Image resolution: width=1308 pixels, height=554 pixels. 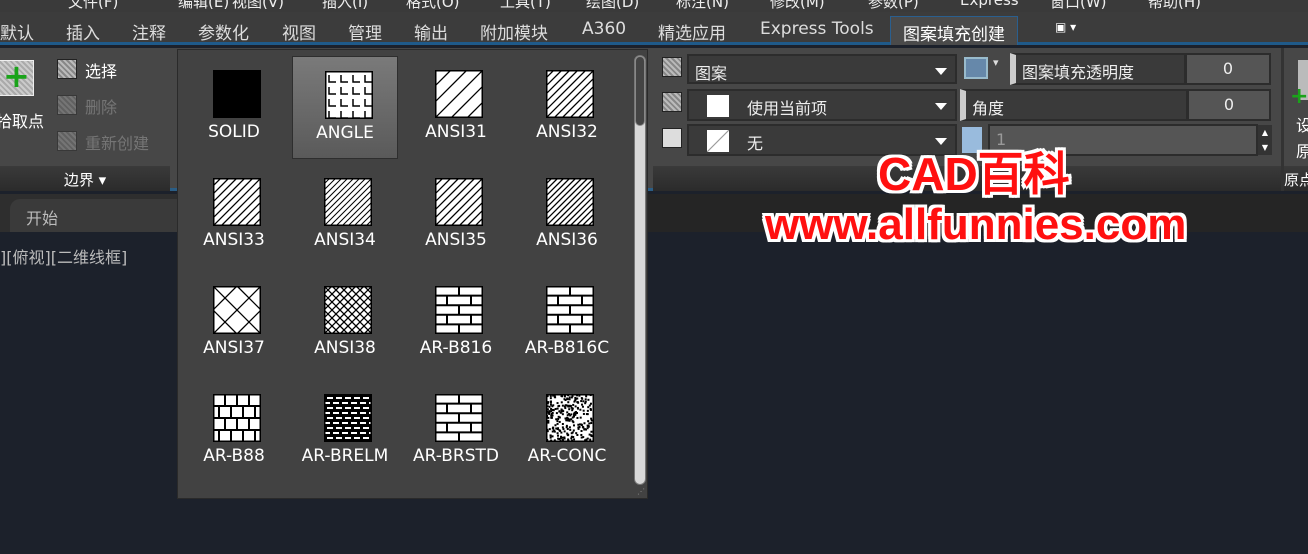 I want to click on pattern-ansi31: ANSI31, so click(x=456, y=107).